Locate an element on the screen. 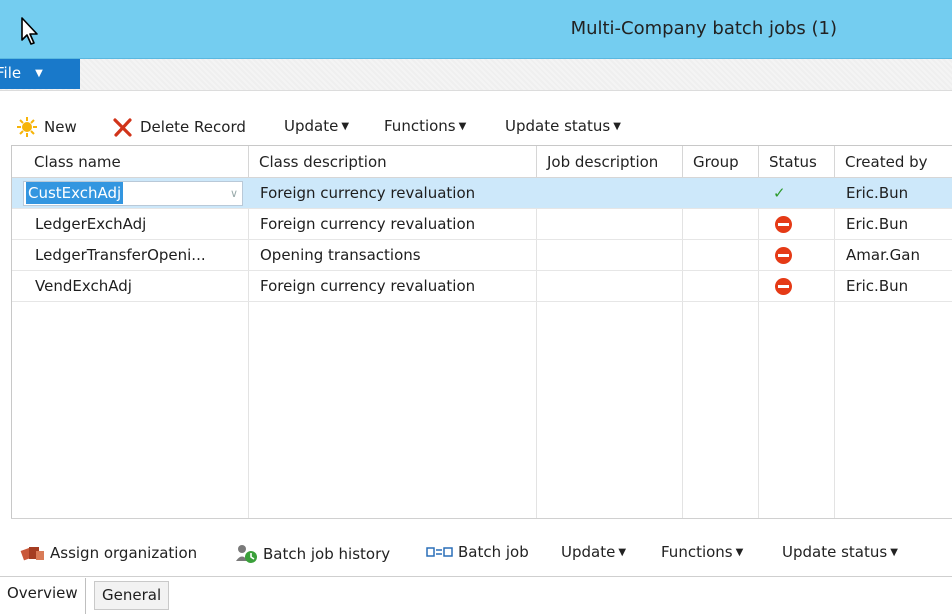 The image size is (952, 614). bottom-functions-menu-button: Functions ▼ is located at coordinates (702, 552).